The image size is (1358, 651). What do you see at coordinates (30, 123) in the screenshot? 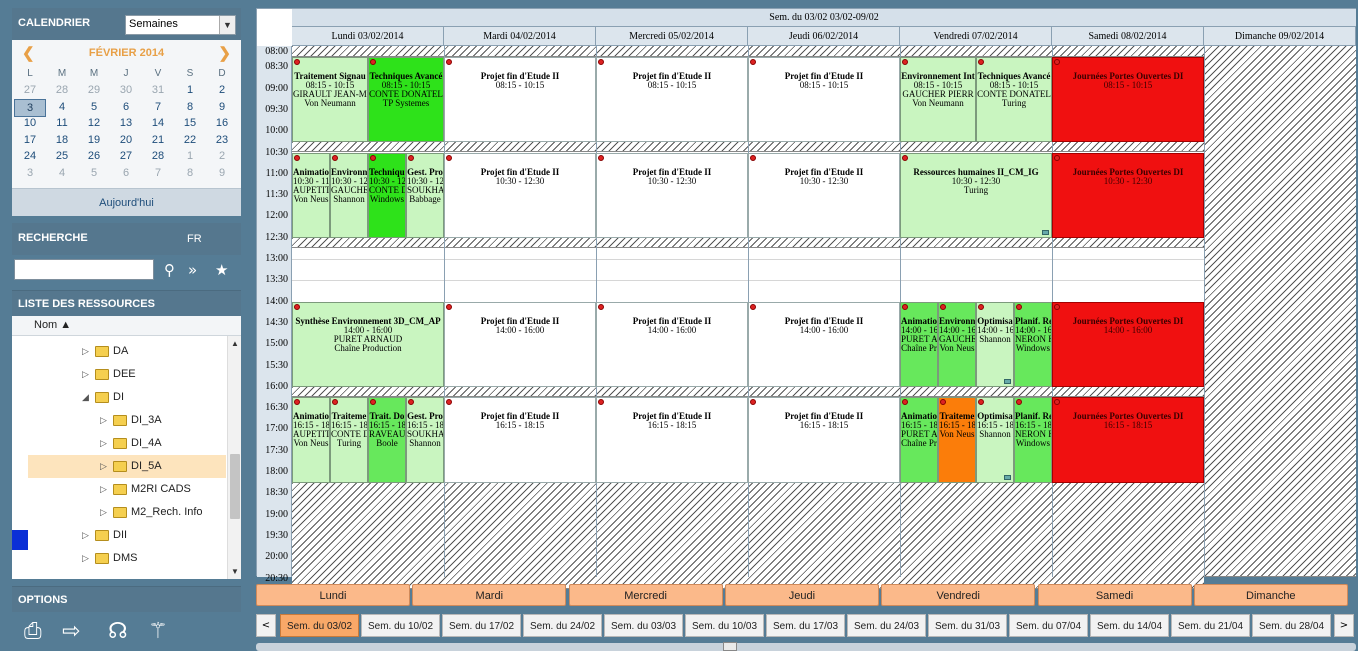
I see `calendar-day: 10` at bounding box center [30, 123].